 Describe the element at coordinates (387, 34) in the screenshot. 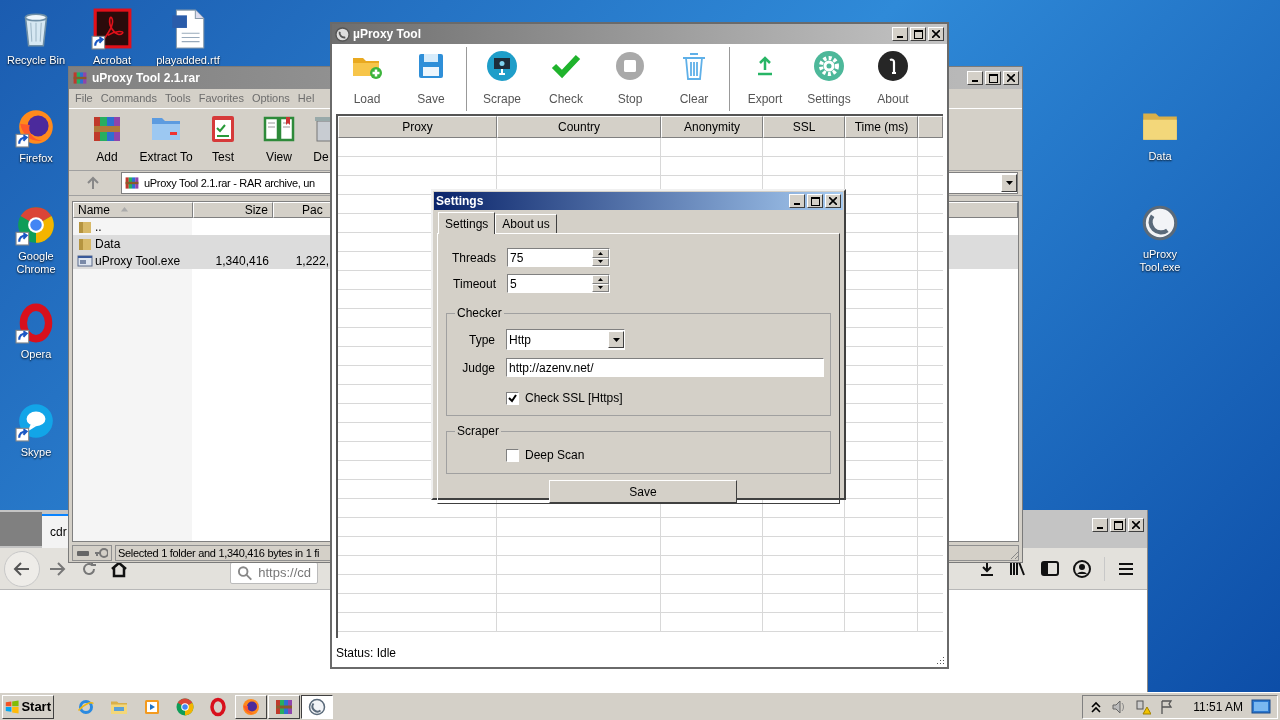

I see `window-title: µProxy Tool` at that location.